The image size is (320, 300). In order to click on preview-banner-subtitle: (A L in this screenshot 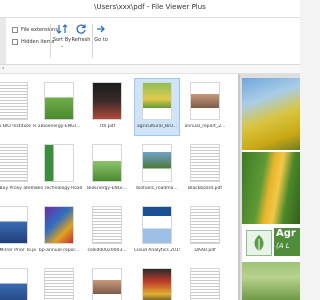, I will do `click(283, 246)`.